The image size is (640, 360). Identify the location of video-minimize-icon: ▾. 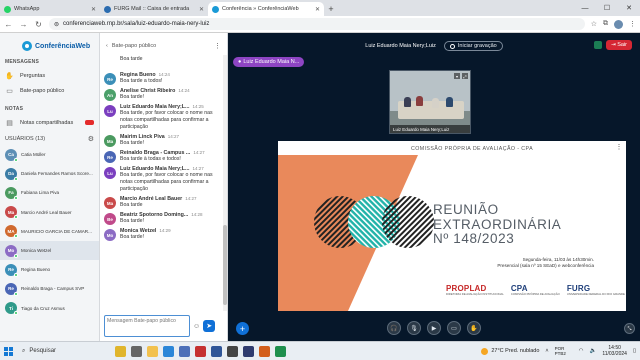
(457, 76).